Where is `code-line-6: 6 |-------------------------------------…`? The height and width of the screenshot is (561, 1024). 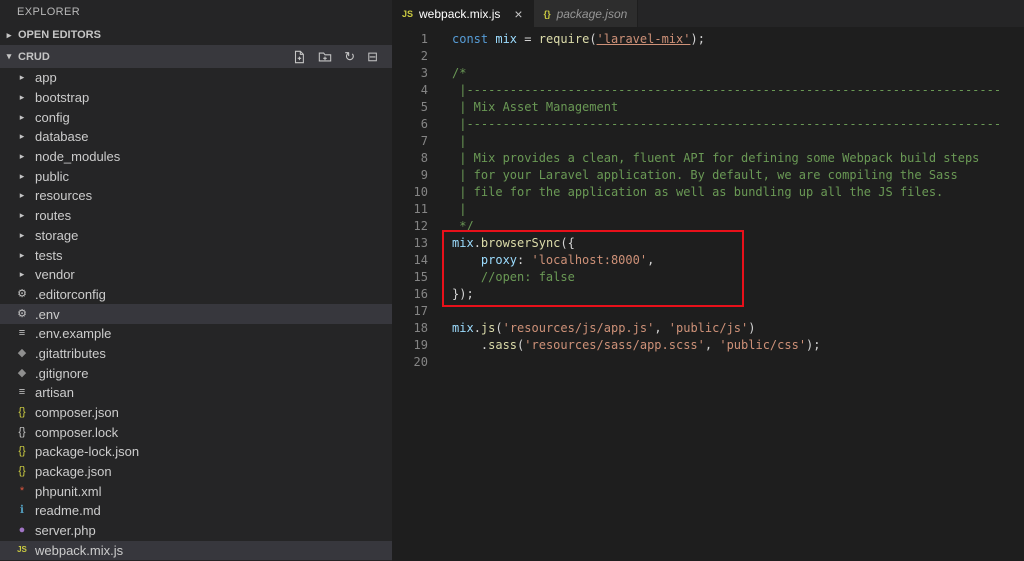 code-line-6: 6 |-------------------------------------… is located at coordinates (708, 124).